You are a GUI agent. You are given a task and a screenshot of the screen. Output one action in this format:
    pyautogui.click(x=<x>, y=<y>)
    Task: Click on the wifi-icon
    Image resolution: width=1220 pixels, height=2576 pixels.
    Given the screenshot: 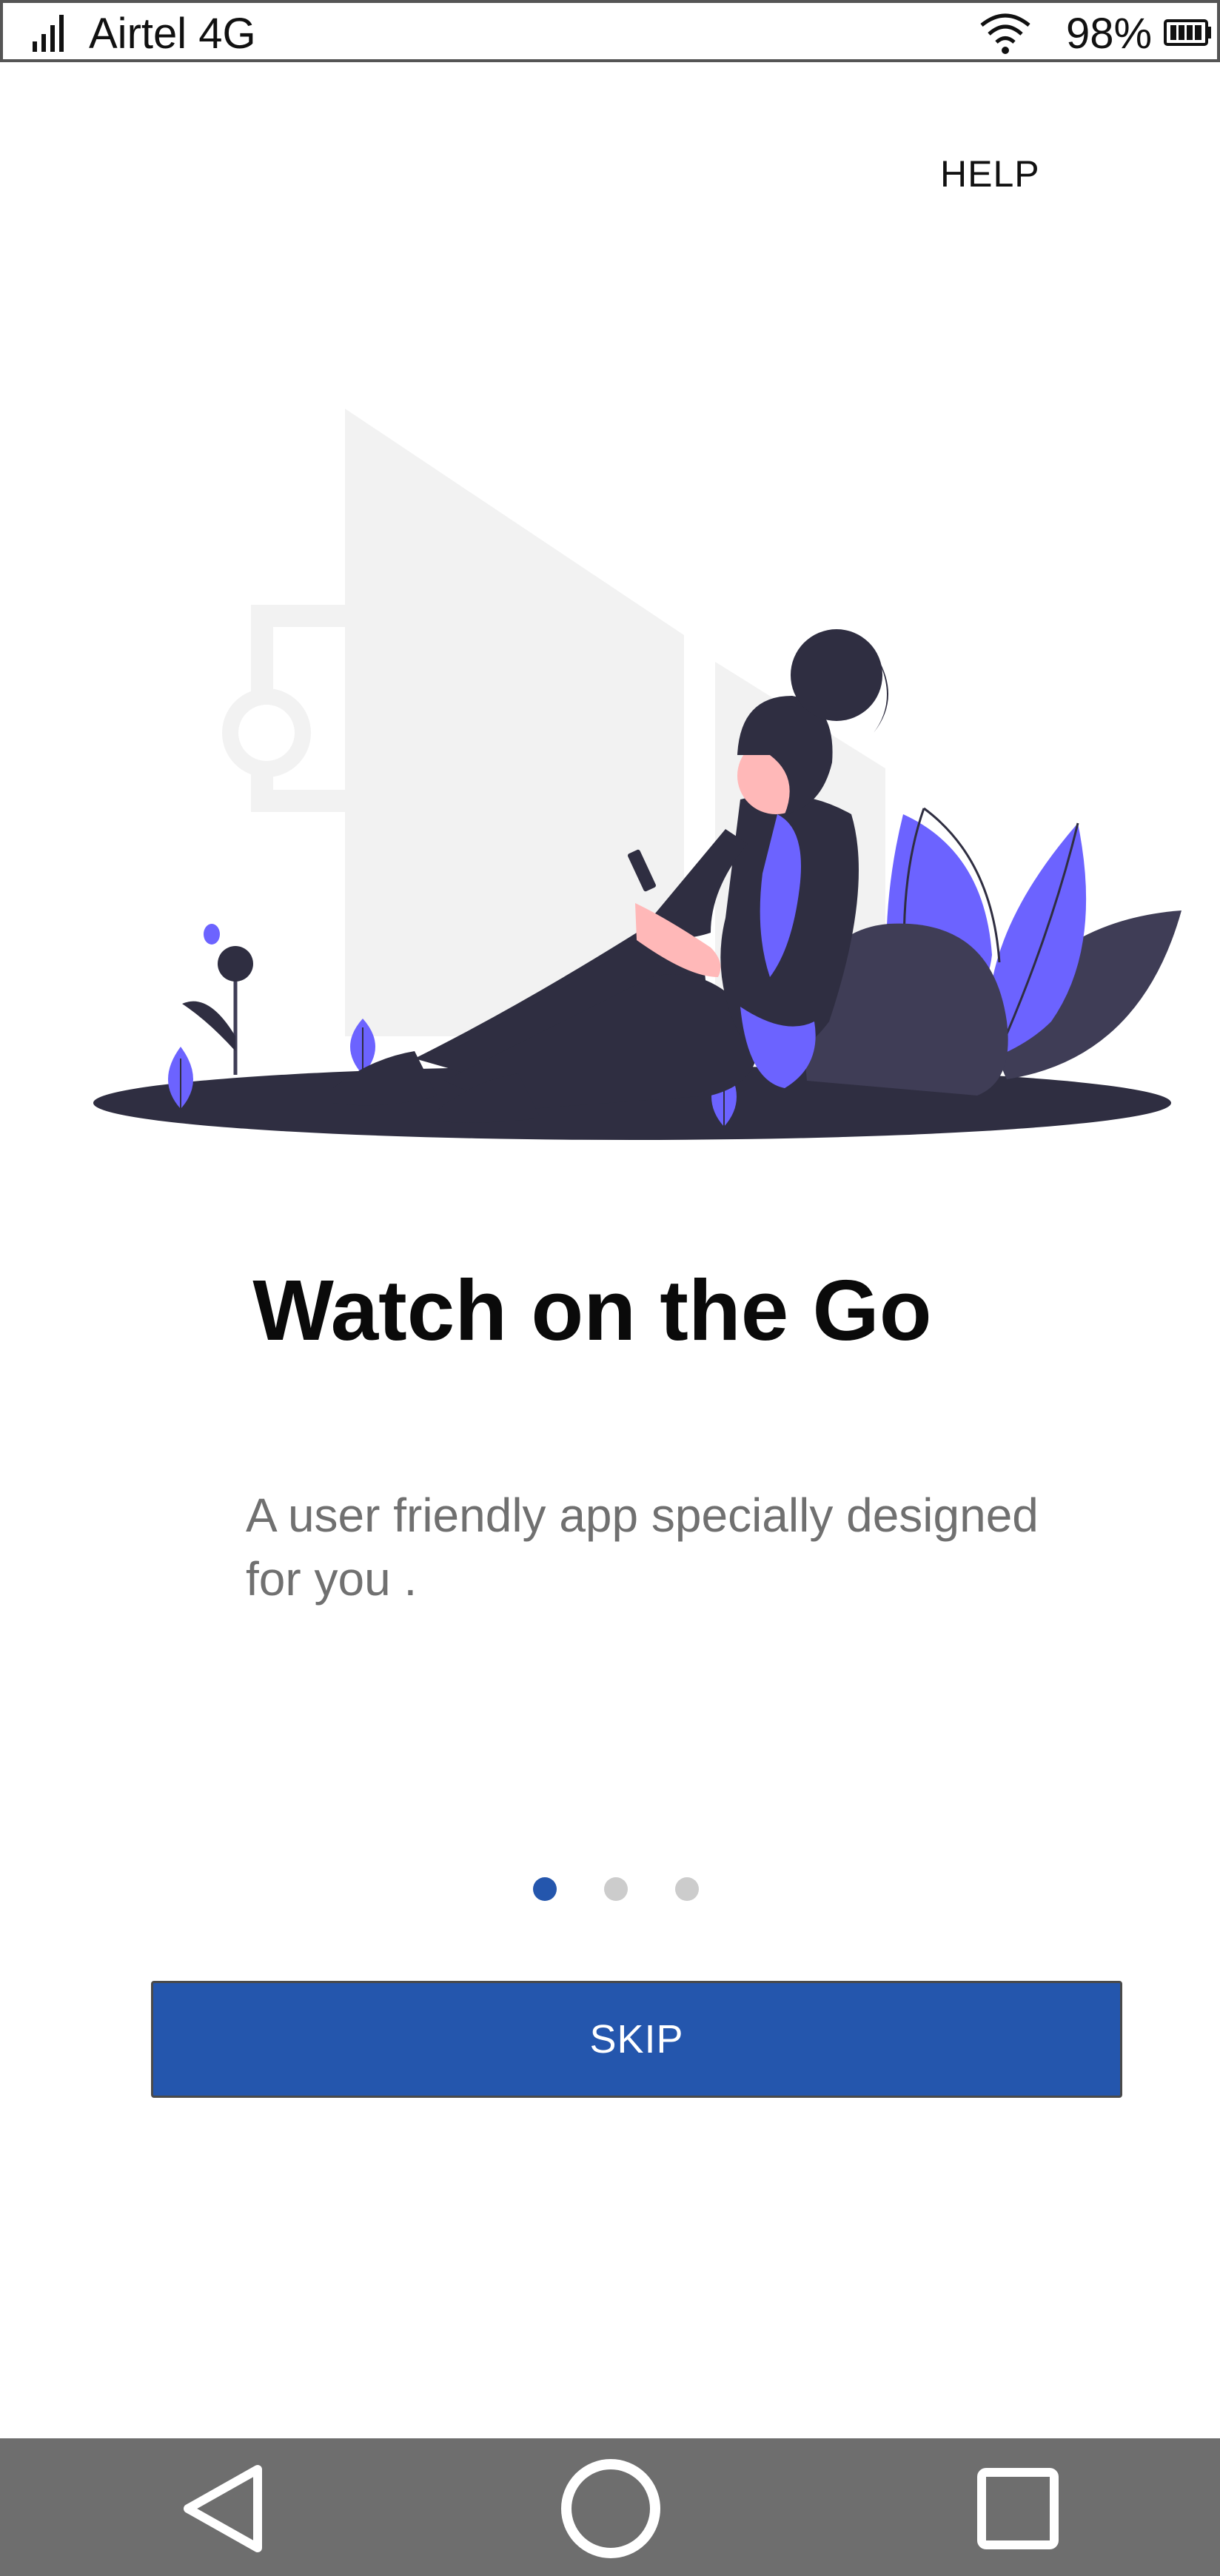 What is the action you would take?
    pyautogui.click(x=1005, y=33)
    